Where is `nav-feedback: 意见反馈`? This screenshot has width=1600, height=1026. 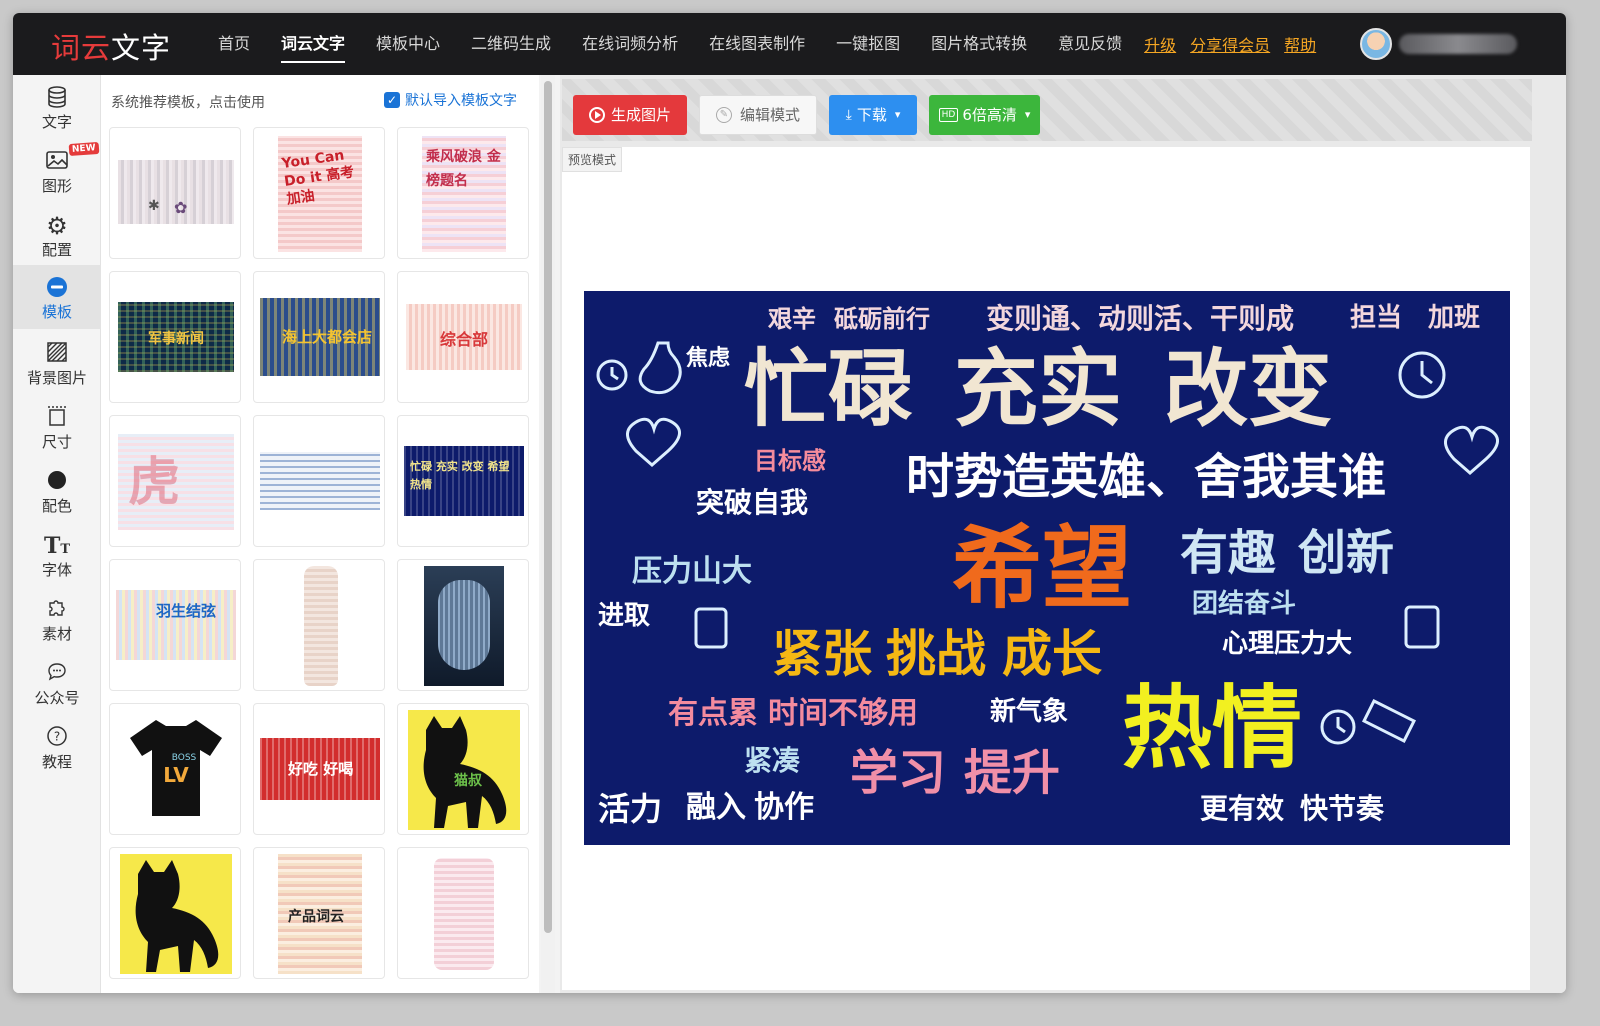 nav-feedback: 意见反馈 is located at coordinates (1090, 44).